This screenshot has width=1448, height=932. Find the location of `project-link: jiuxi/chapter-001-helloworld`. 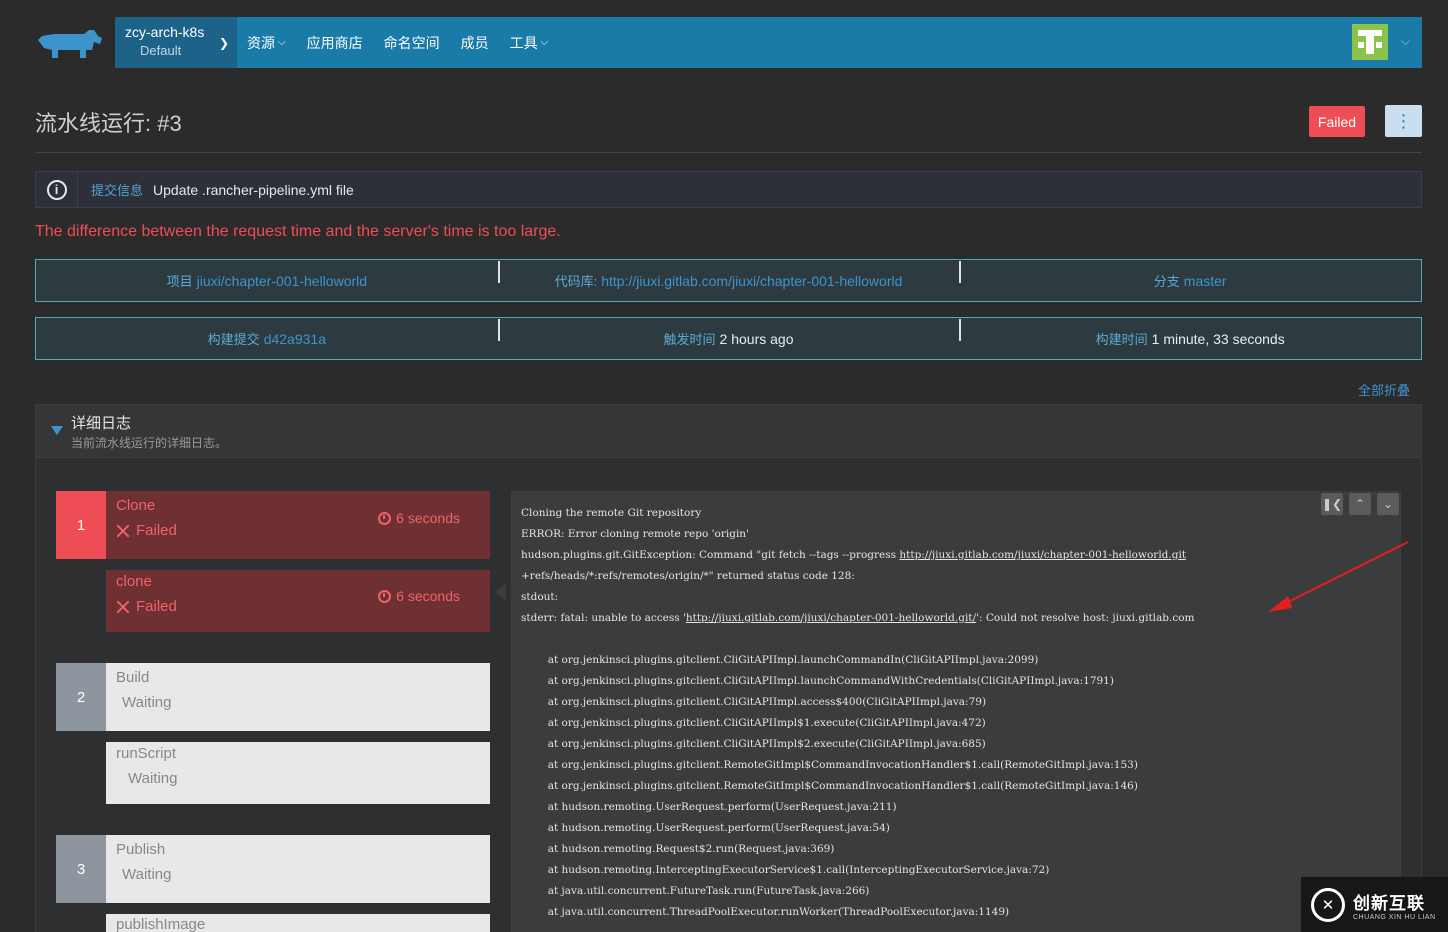

project-link: jiuxi/chapter-001-helloworld is located at coordinates (282, 281).